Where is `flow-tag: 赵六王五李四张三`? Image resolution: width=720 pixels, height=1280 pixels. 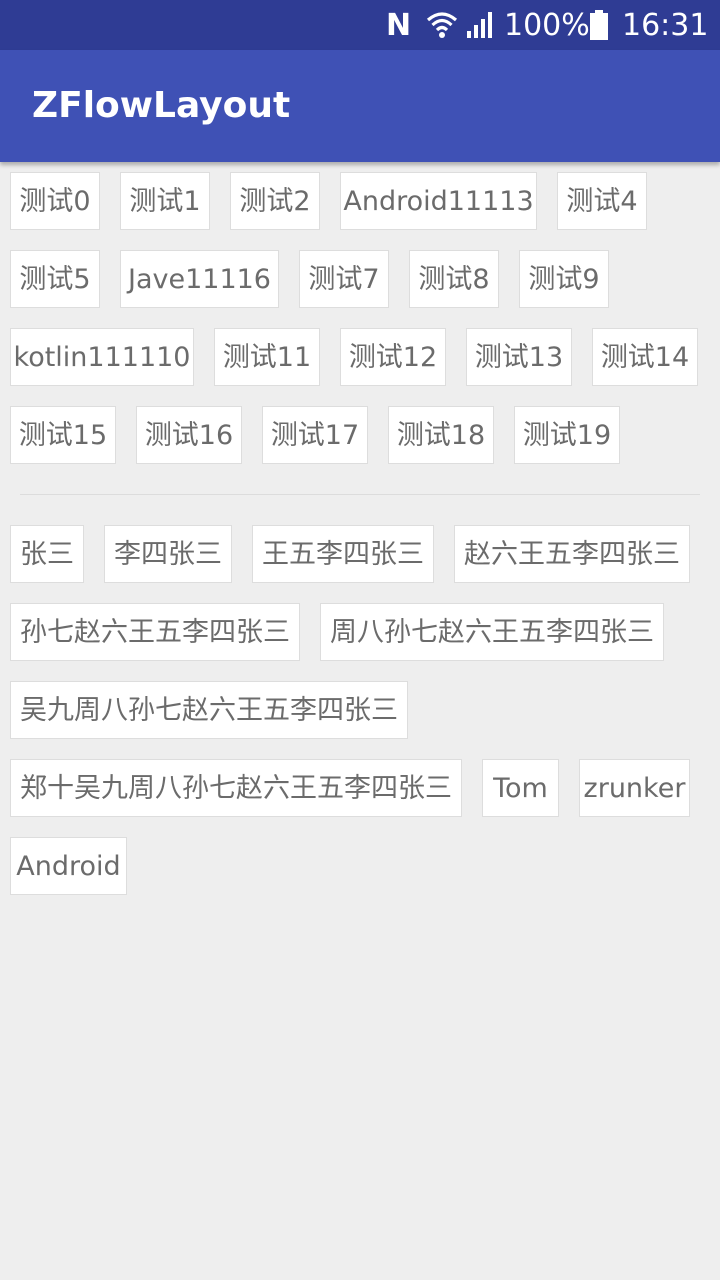 flow-tag: 赵六王五李四张三 is located at coordinates (572, 554).